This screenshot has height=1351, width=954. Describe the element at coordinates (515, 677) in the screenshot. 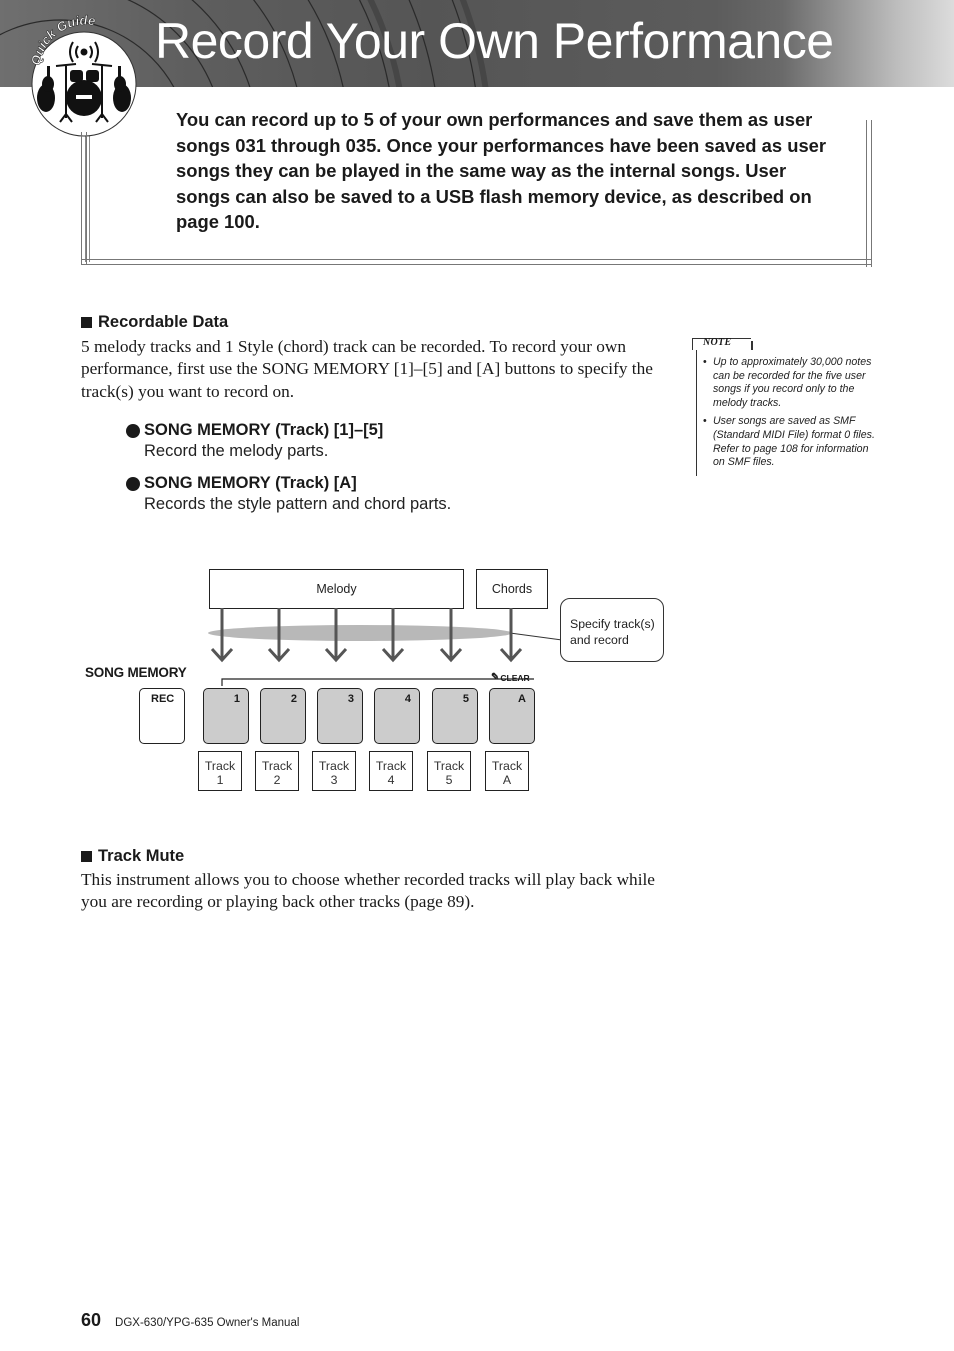

I see `clear-text: CLEAR` at that location.